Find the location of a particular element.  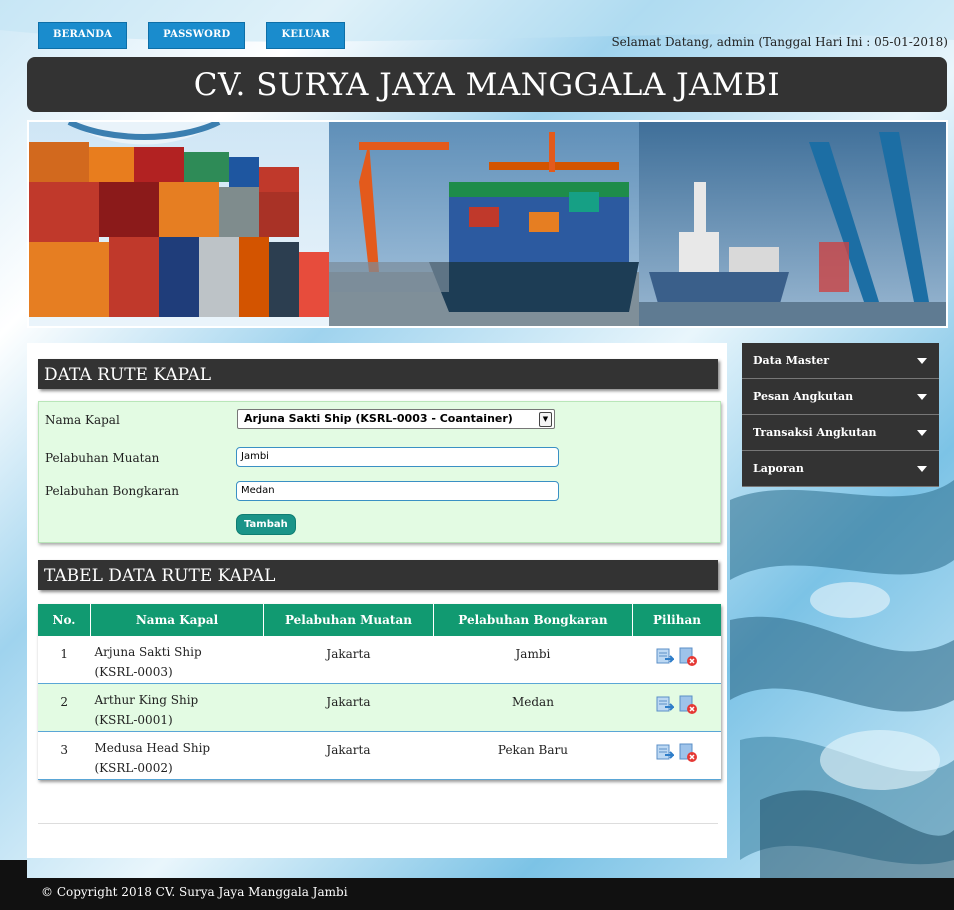

sidebar-item-label: Transaksi Angkutan is located at coordinates (815, 432).